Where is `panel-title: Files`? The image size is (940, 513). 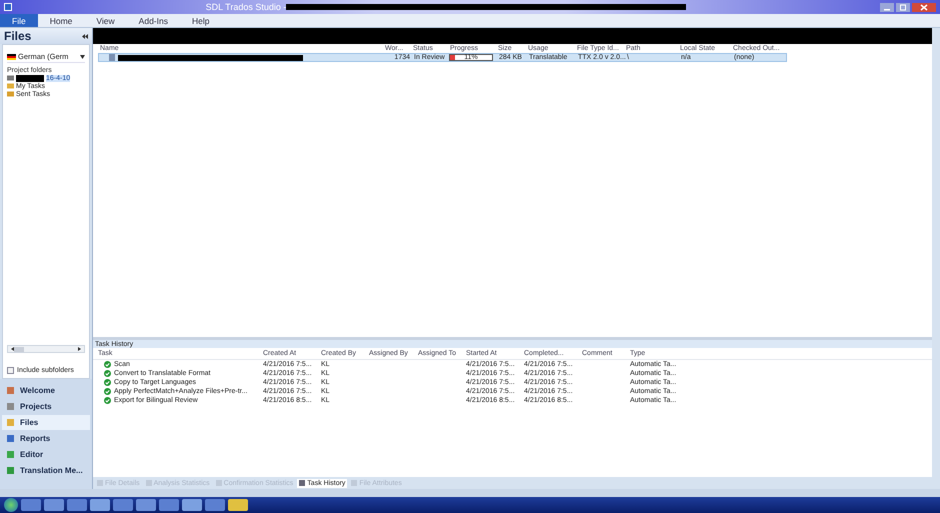 panel-title: Files is located at coordinates (18, 36).